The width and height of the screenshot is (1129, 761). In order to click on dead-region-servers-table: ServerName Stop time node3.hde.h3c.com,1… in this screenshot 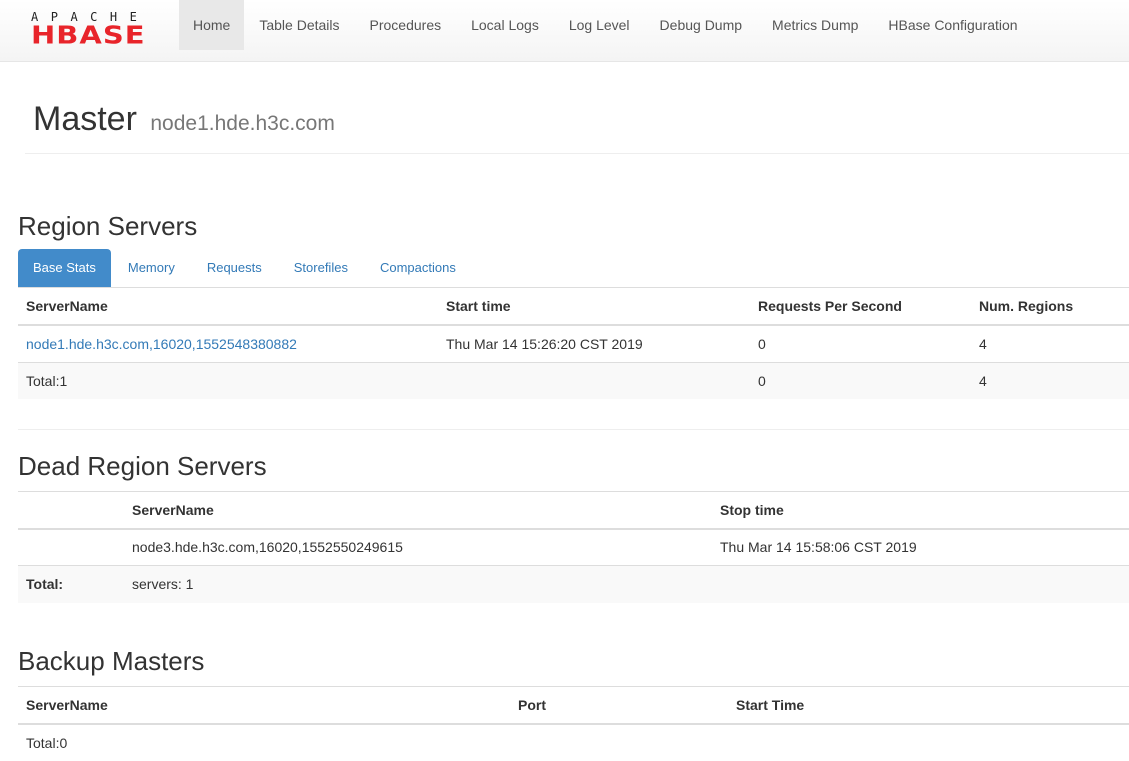, I will do `click(573, 547)`.